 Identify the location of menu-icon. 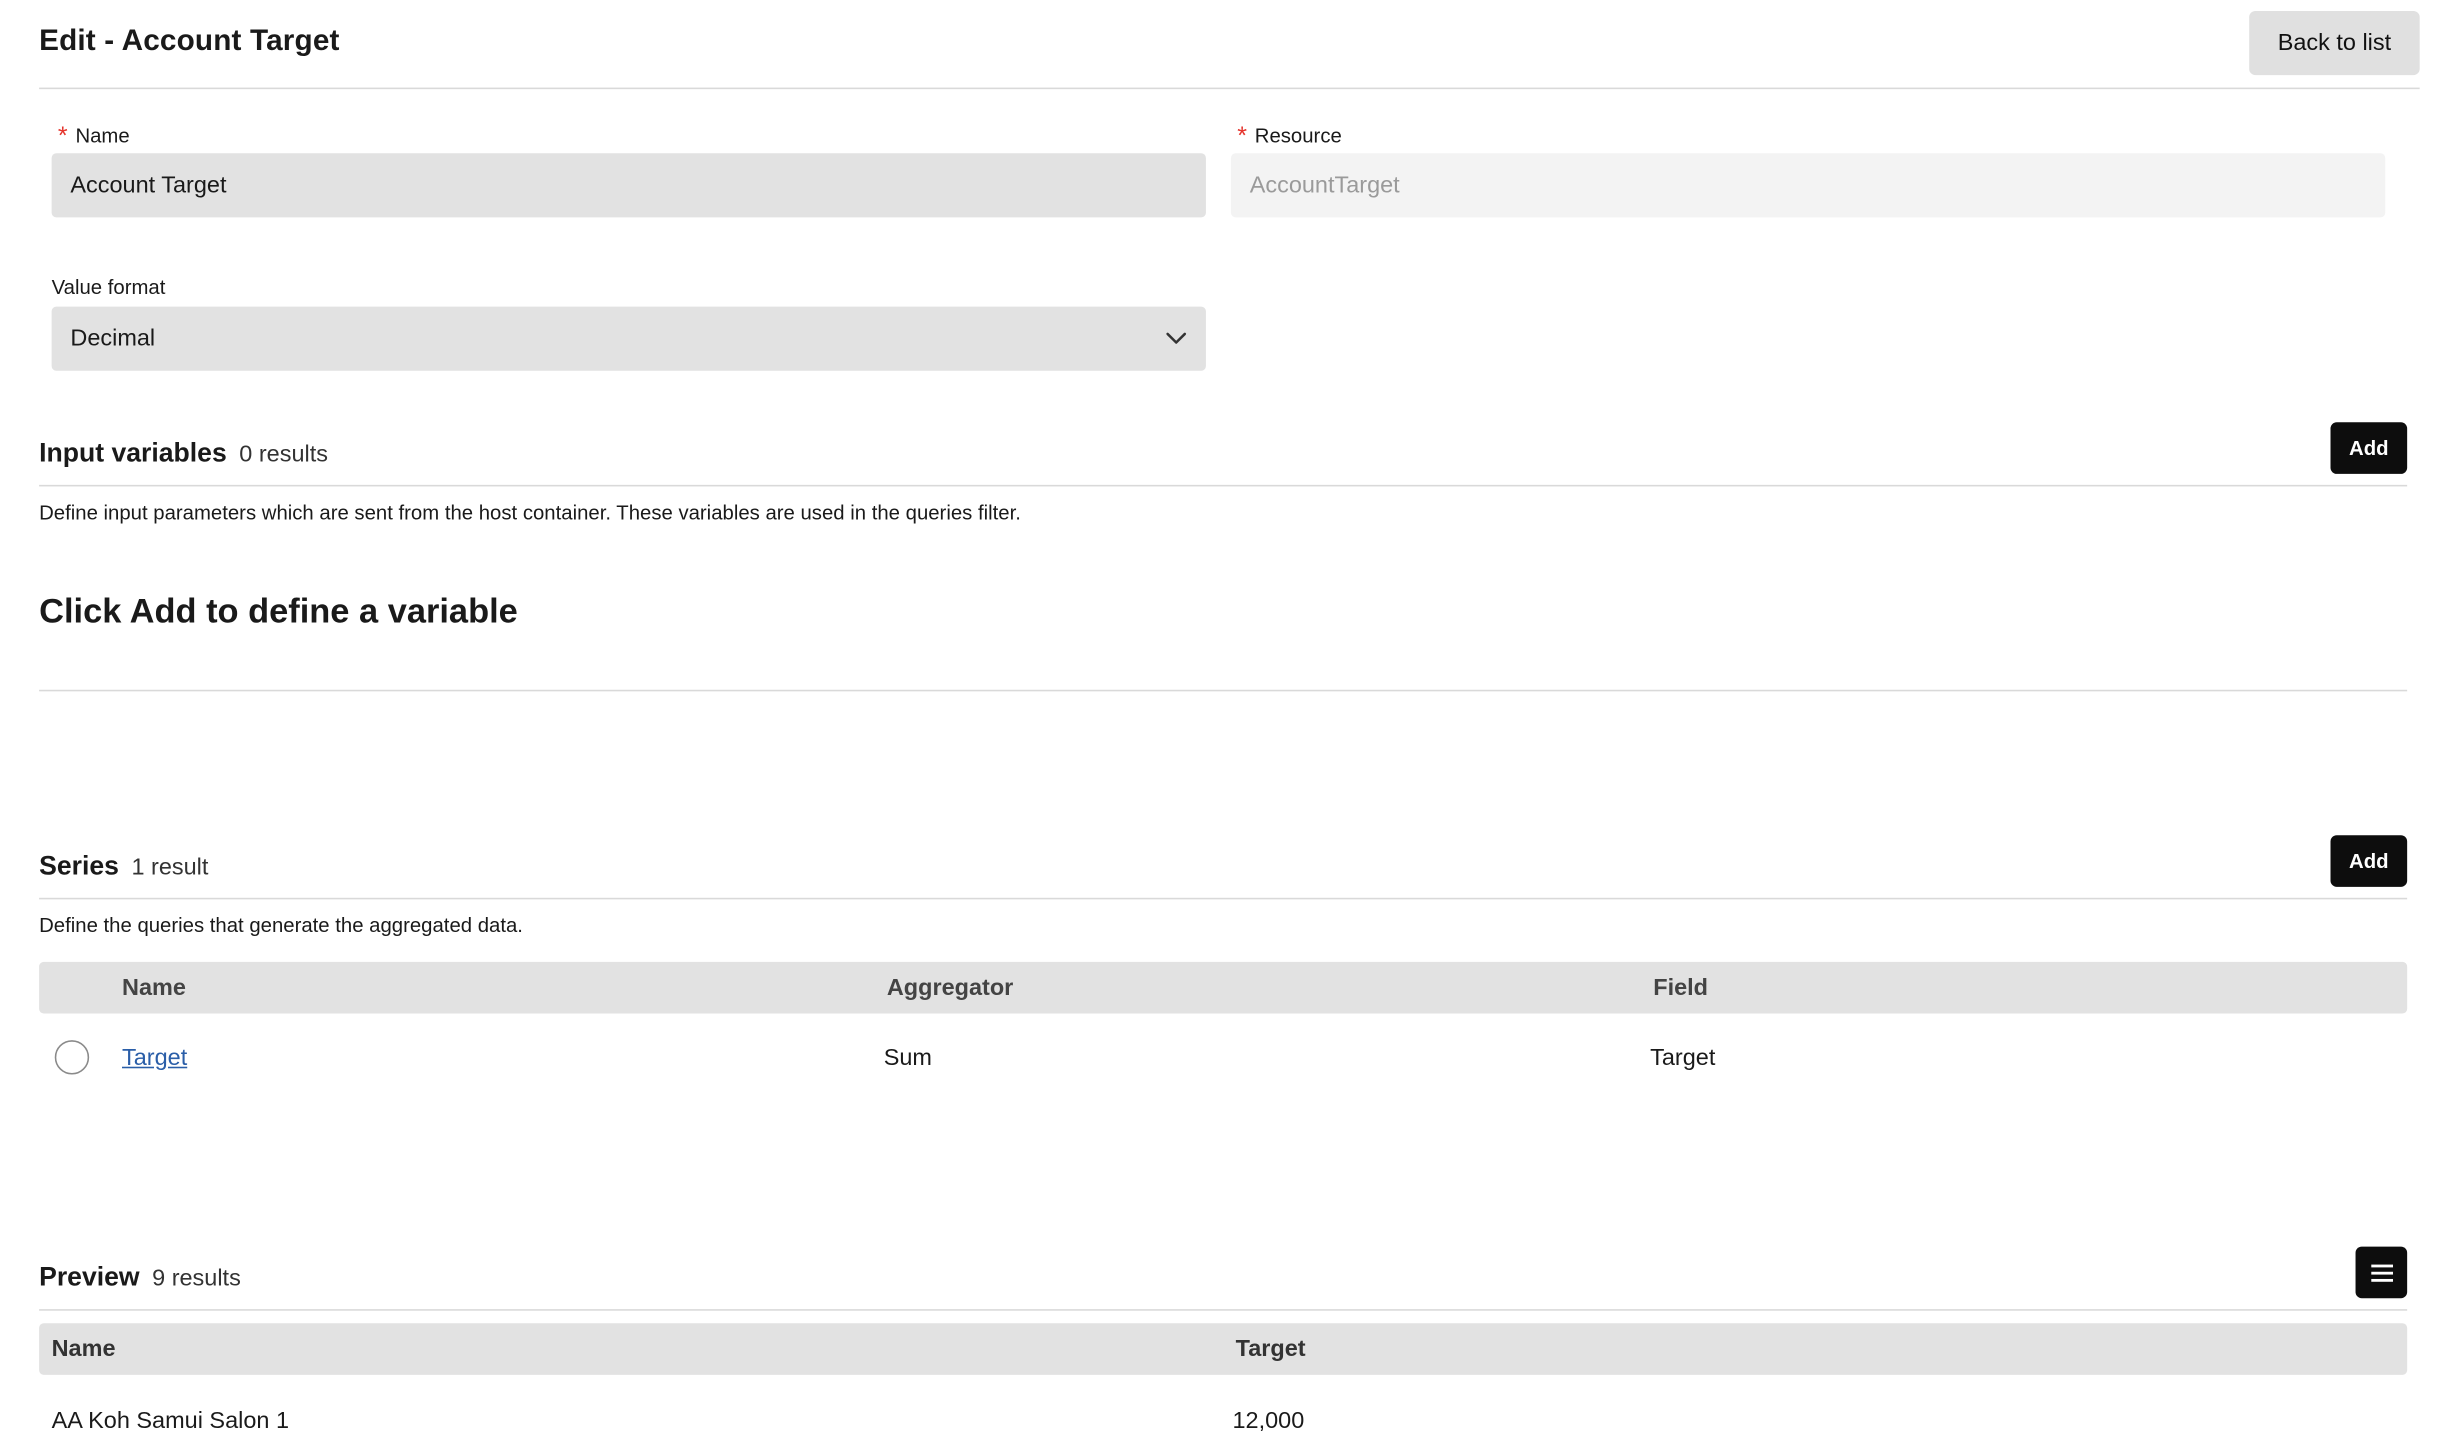
(2381, 1272).